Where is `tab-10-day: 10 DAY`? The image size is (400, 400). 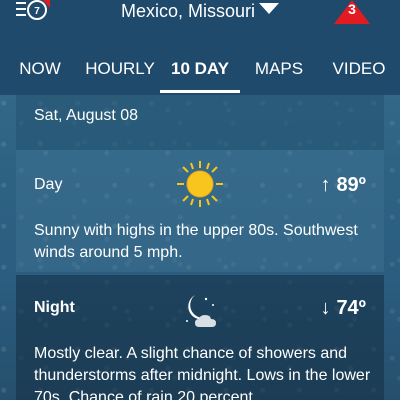 tab-10-day: 10 DAY is located at coordinates (200, 74).